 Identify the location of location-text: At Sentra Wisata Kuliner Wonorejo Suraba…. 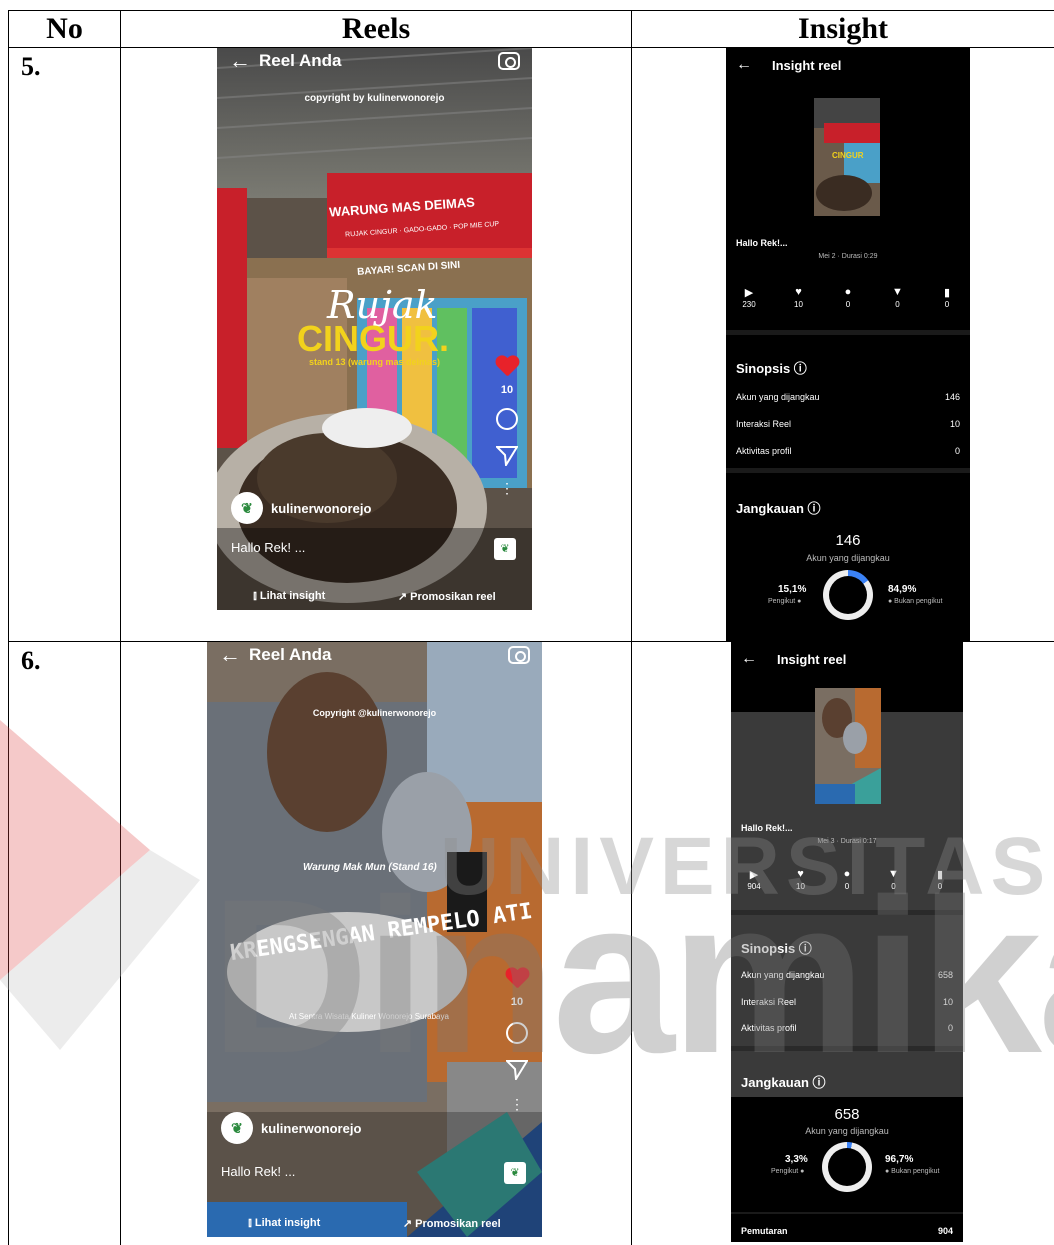
(369, 1016).